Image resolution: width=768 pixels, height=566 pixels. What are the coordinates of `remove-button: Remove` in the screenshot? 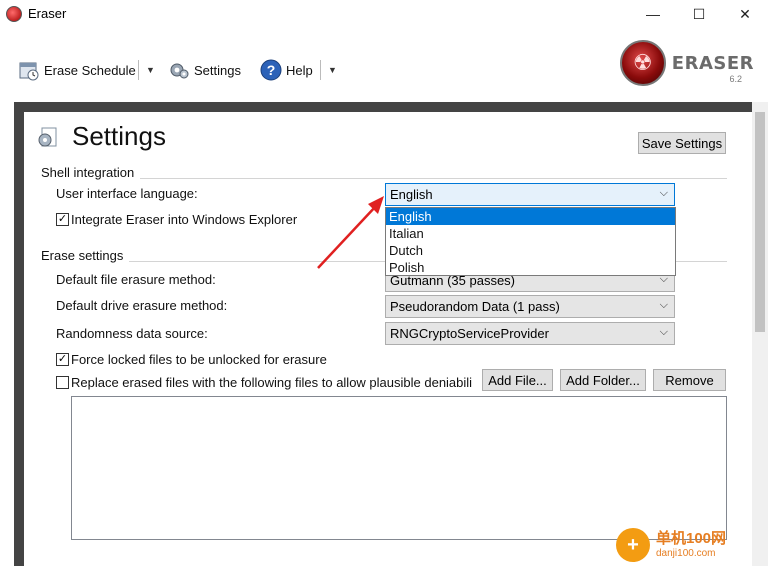 It's located at (689, 380).